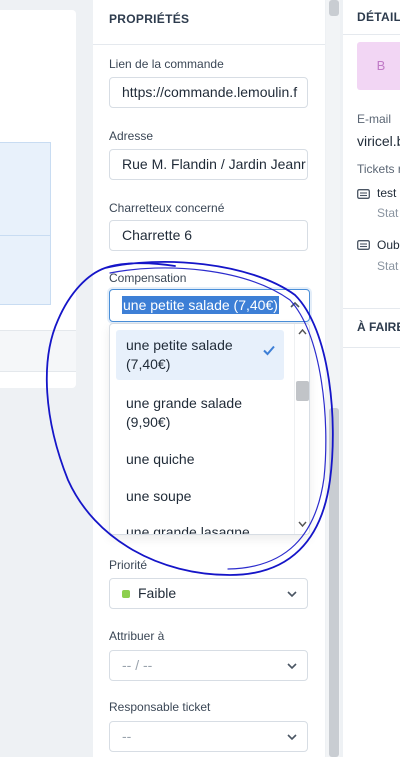 The height and width of the screenshot is (757, 400). I want to click on left-info-box-top, so click(25, 189).